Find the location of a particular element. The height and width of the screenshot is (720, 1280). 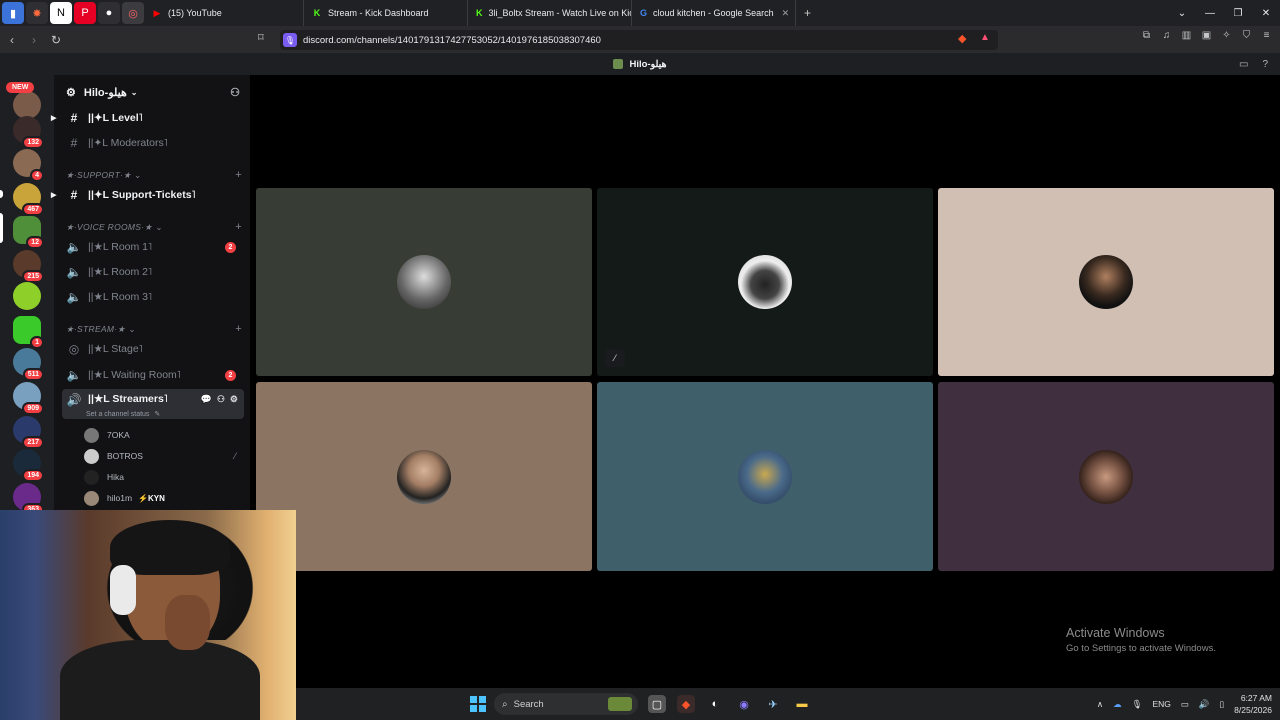

discord-app-icon: ◐ is located at coordinates (715, 704).